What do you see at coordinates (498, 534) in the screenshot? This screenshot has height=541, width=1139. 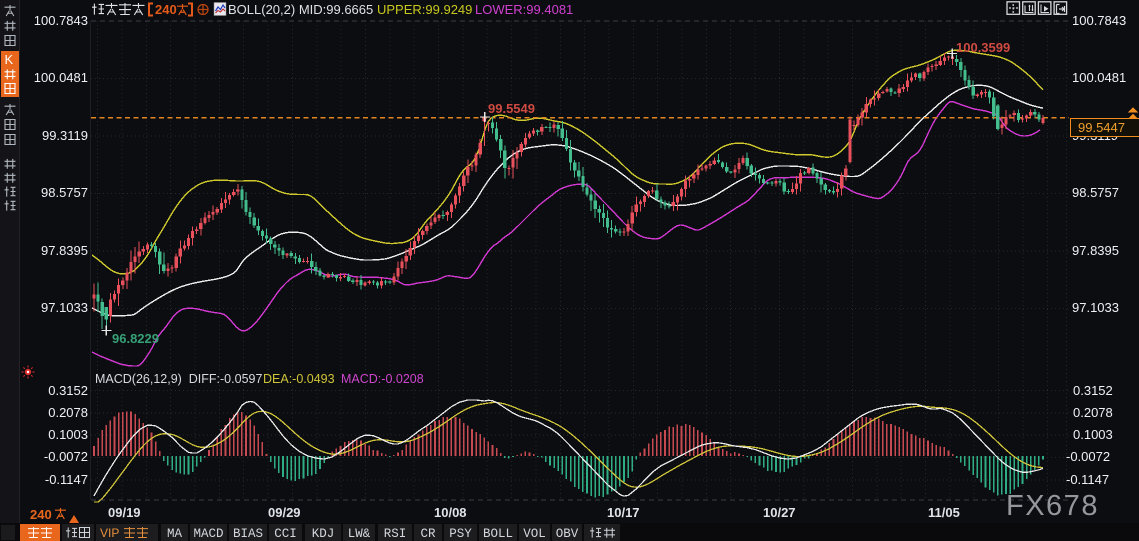 I see `svg-text: BOLL` at bounding box center [498, 534].